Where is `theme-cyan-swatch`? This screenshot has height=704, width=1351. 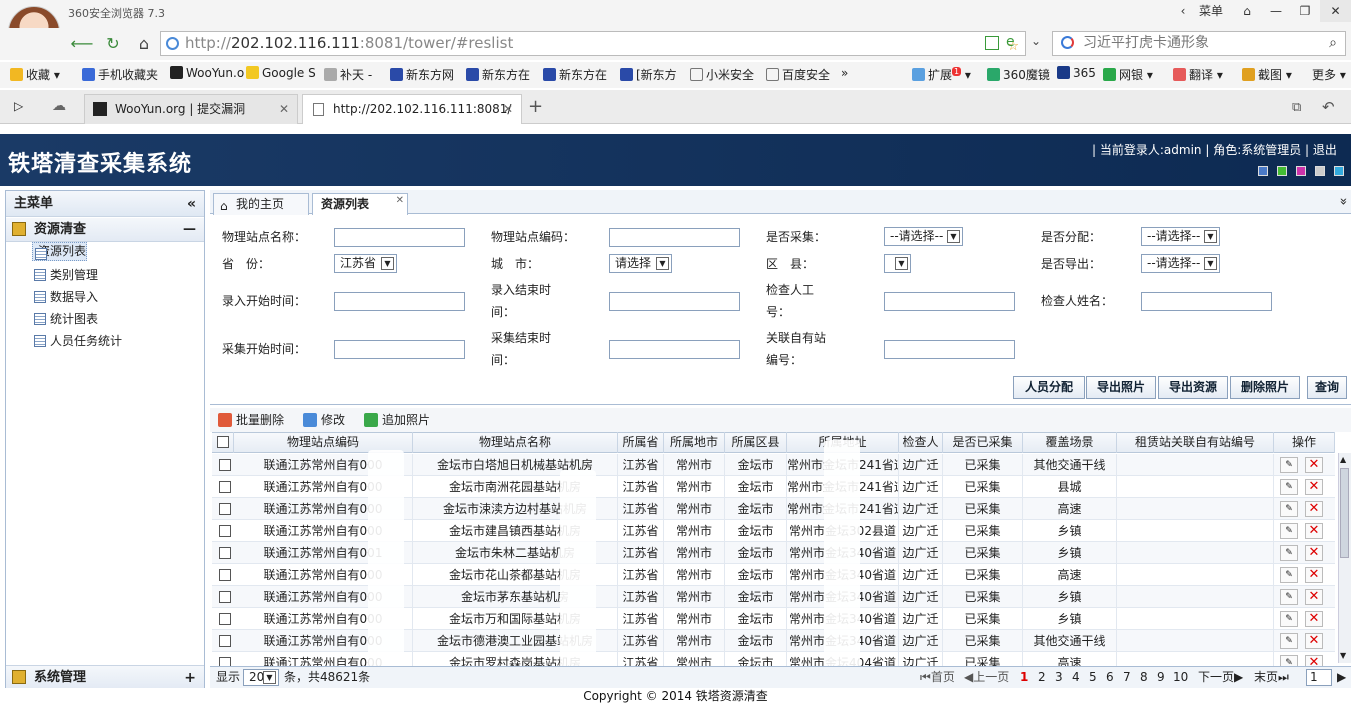 theme-cyan-swatch is located at coordinates (1339, 171).